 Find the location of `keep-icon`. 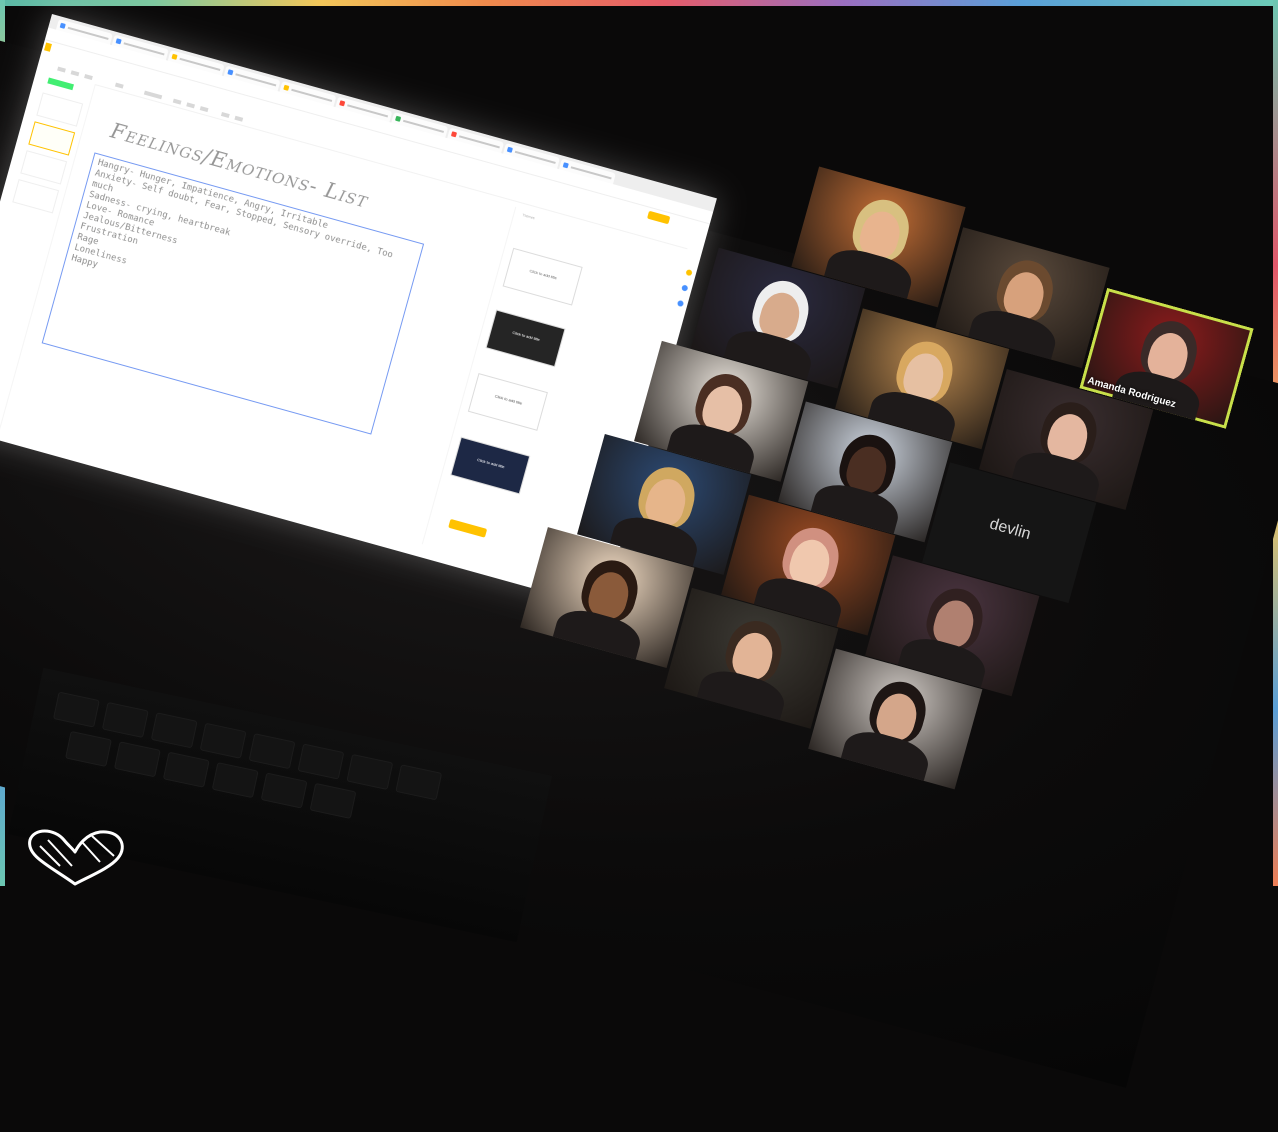

keep-icon is located at coordinates (689, 272).